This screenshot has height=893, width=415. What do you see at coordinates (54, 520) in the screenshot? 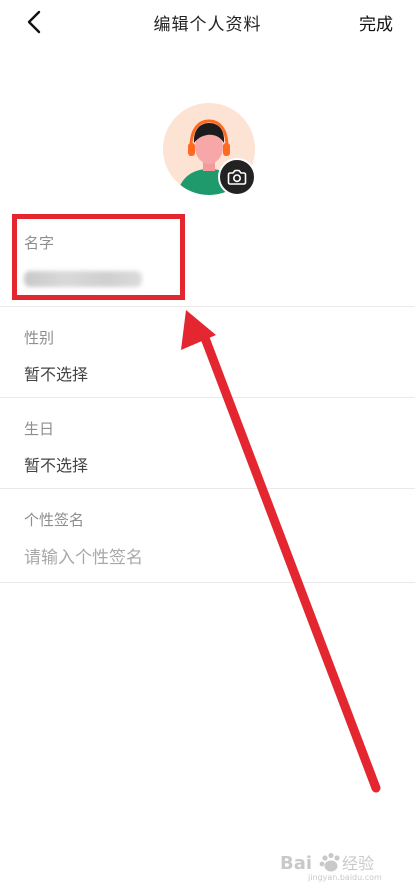
I see `signature-label: 个性签名` at bounding box center [54, 520].